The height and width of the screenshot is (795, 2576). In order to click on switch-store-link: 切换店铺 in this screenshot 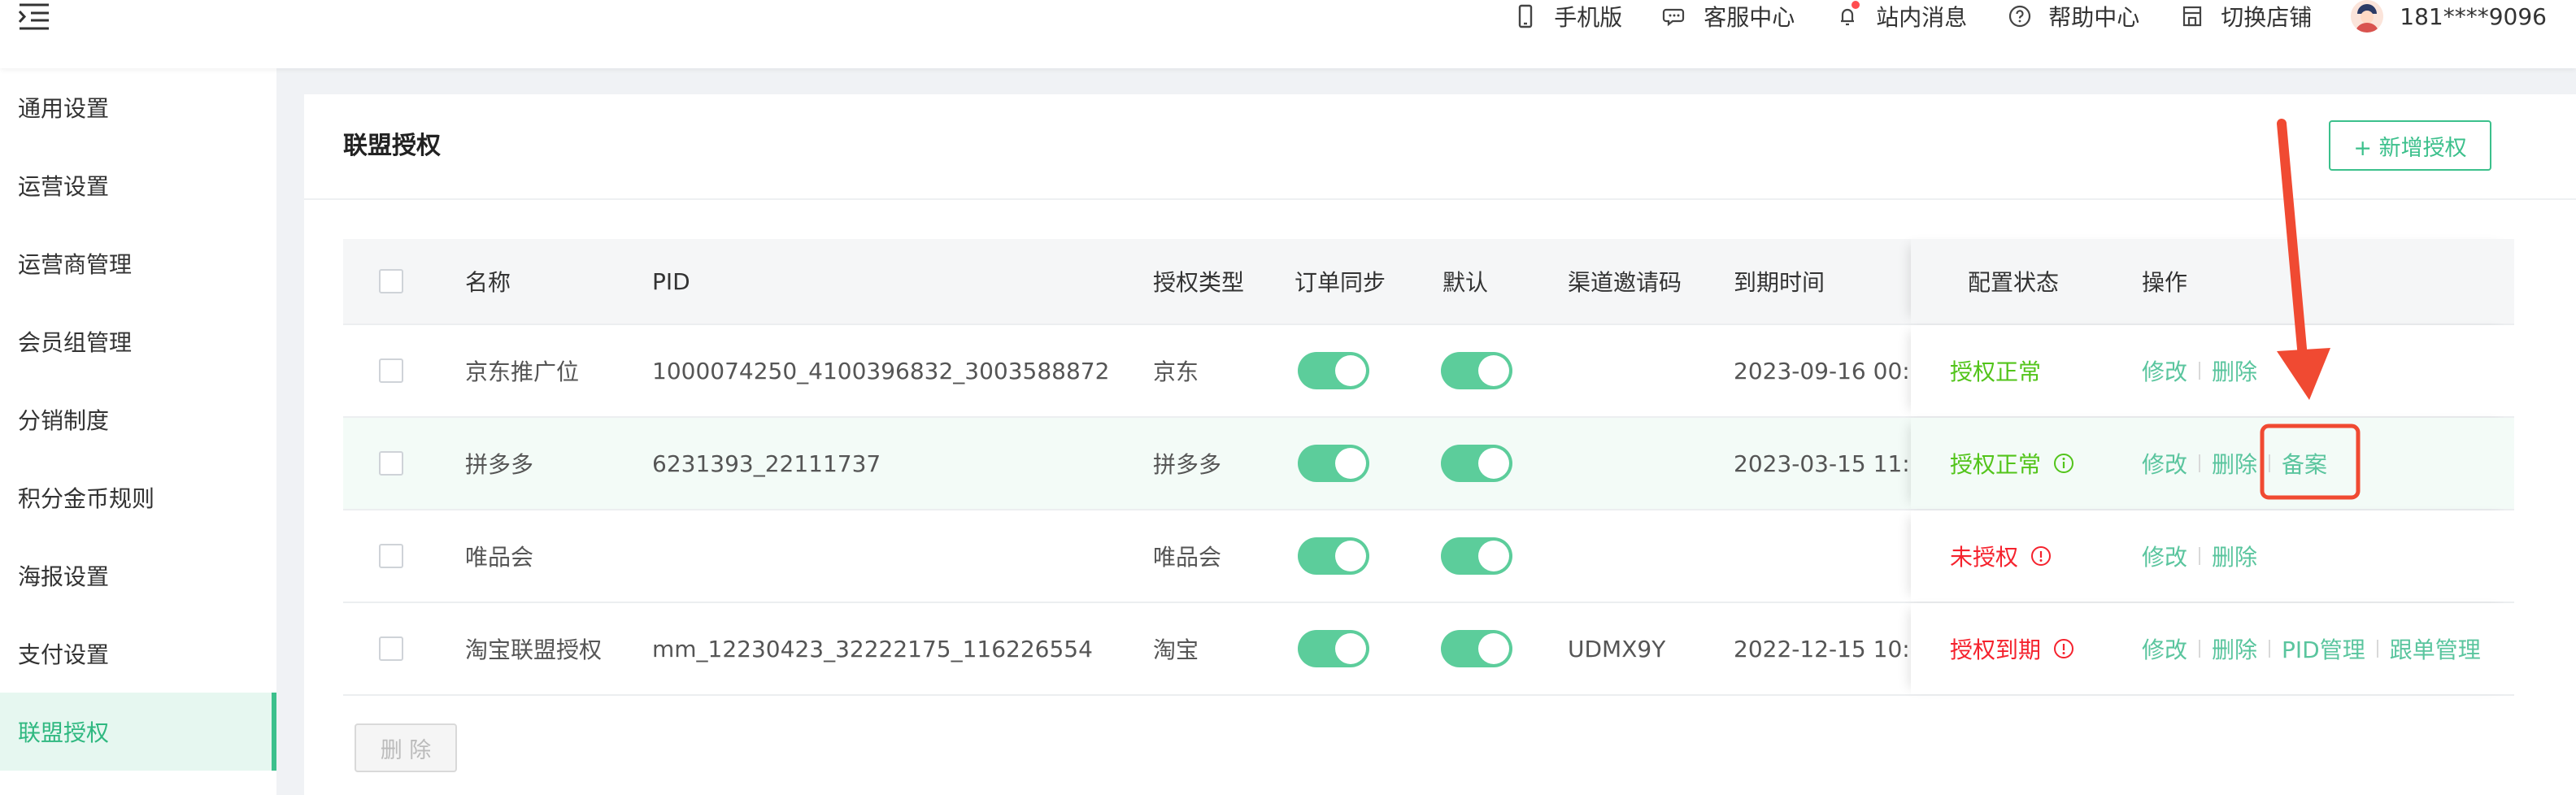, I will do `click(2245, 16)`.